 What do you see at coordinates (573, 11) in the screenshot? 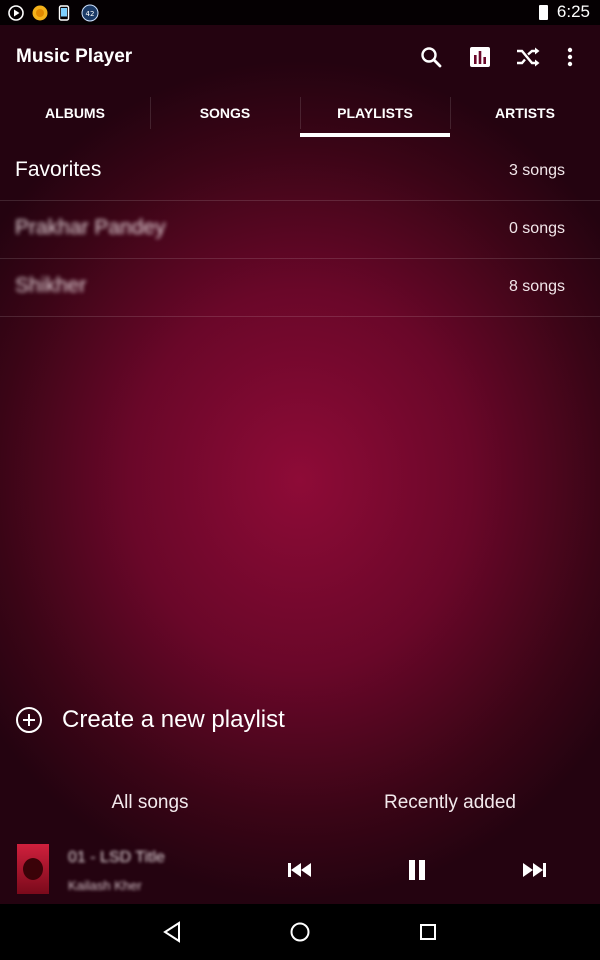
I see `status-time: 6:25` at bounding box center [573, 11].